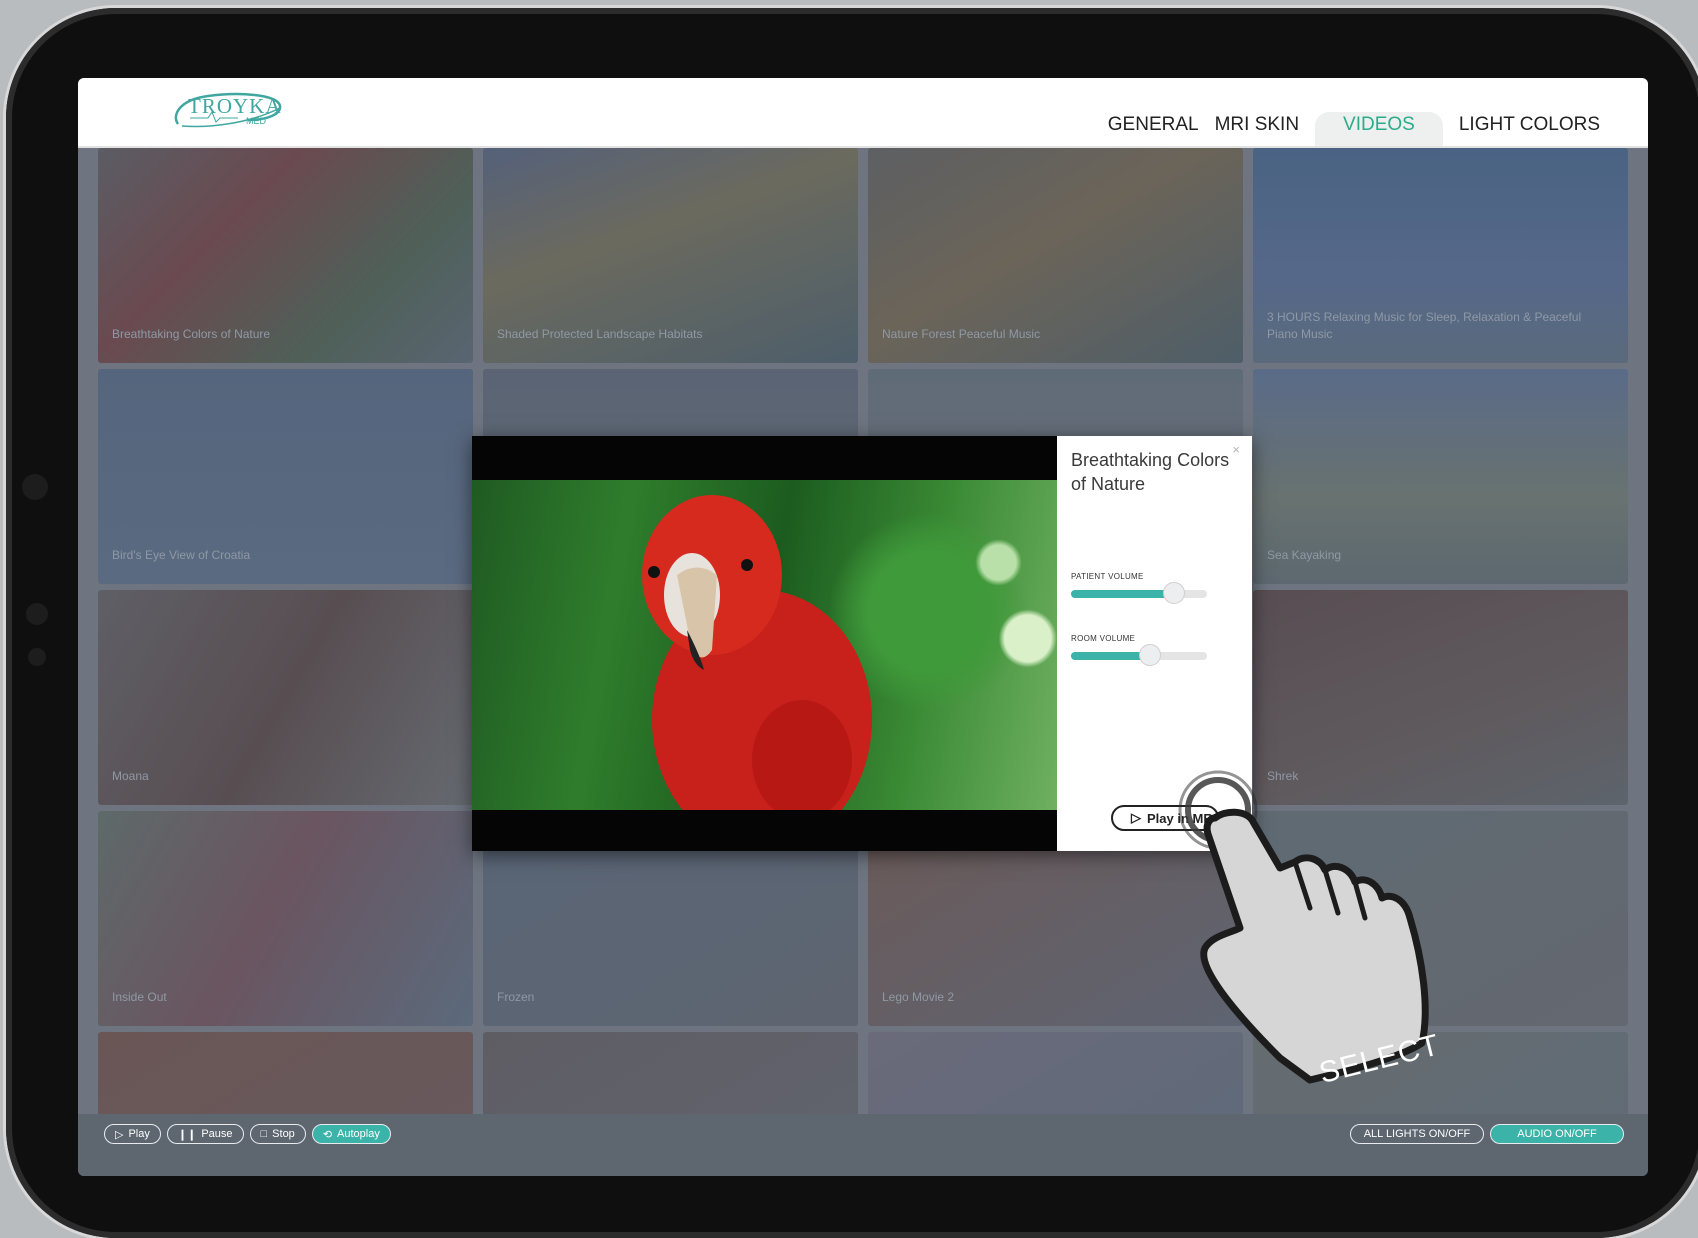  I want to click on video-tile-title: Nature Forest Peaceful Music, so click(961, 334).